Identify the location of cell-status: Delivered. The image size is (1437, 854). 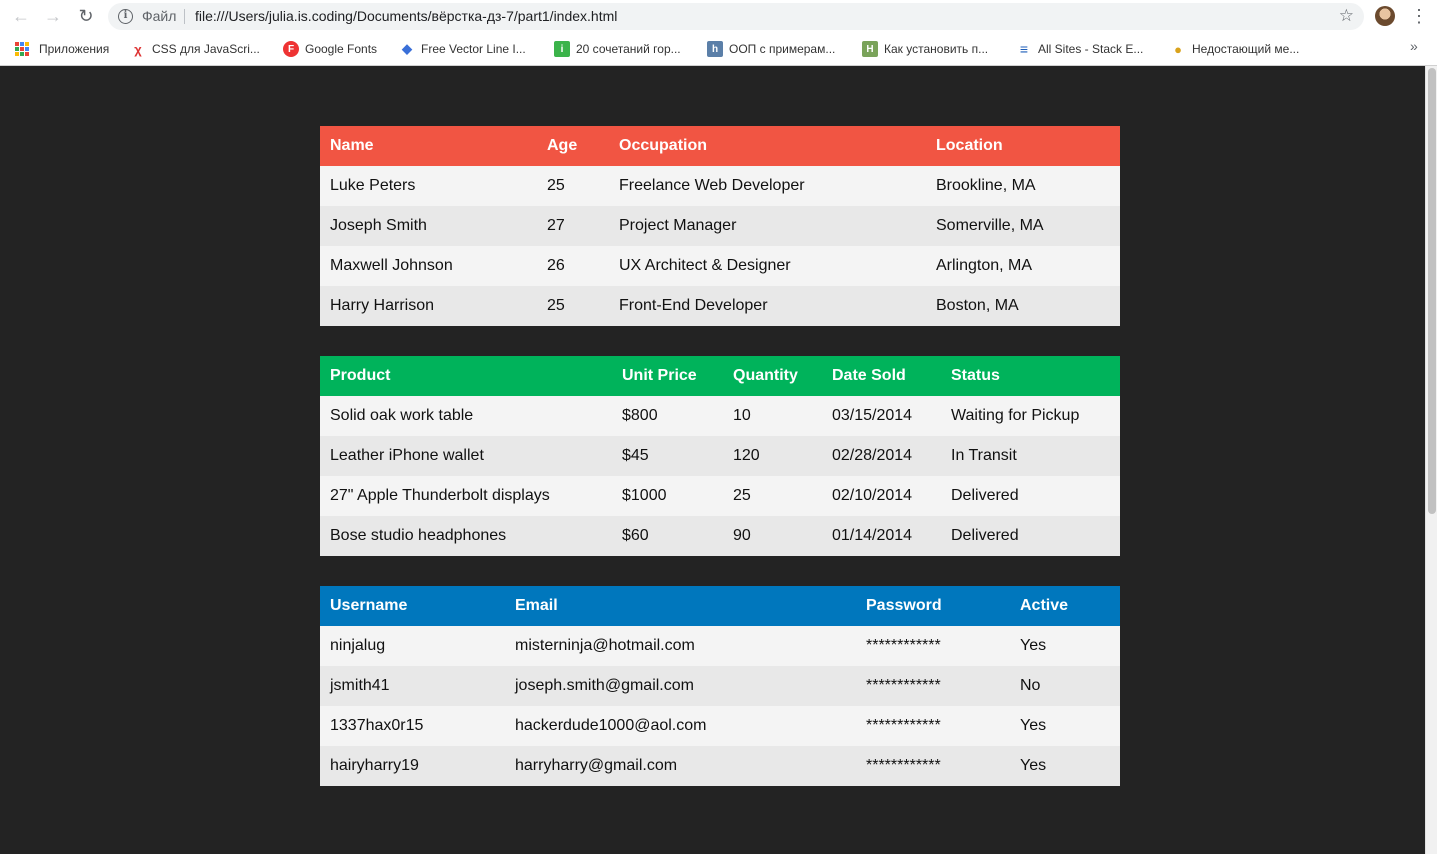
(1030, 536).